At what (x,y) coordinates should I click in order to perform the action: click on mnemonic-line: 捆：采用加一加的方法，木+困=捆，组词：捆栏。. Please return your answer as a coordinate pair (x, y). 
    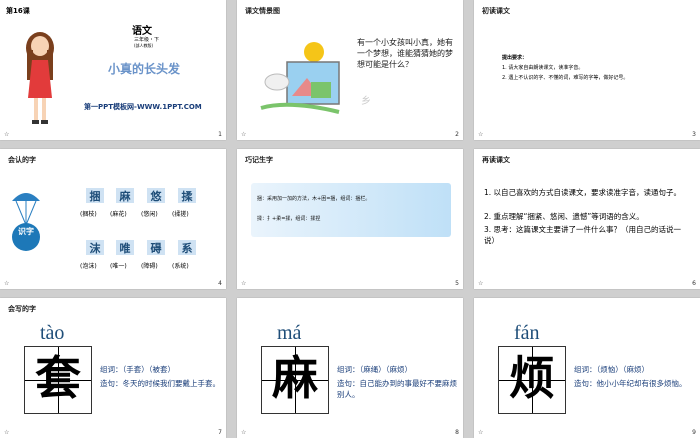
    Looking at the image, I should click on (314, 199).